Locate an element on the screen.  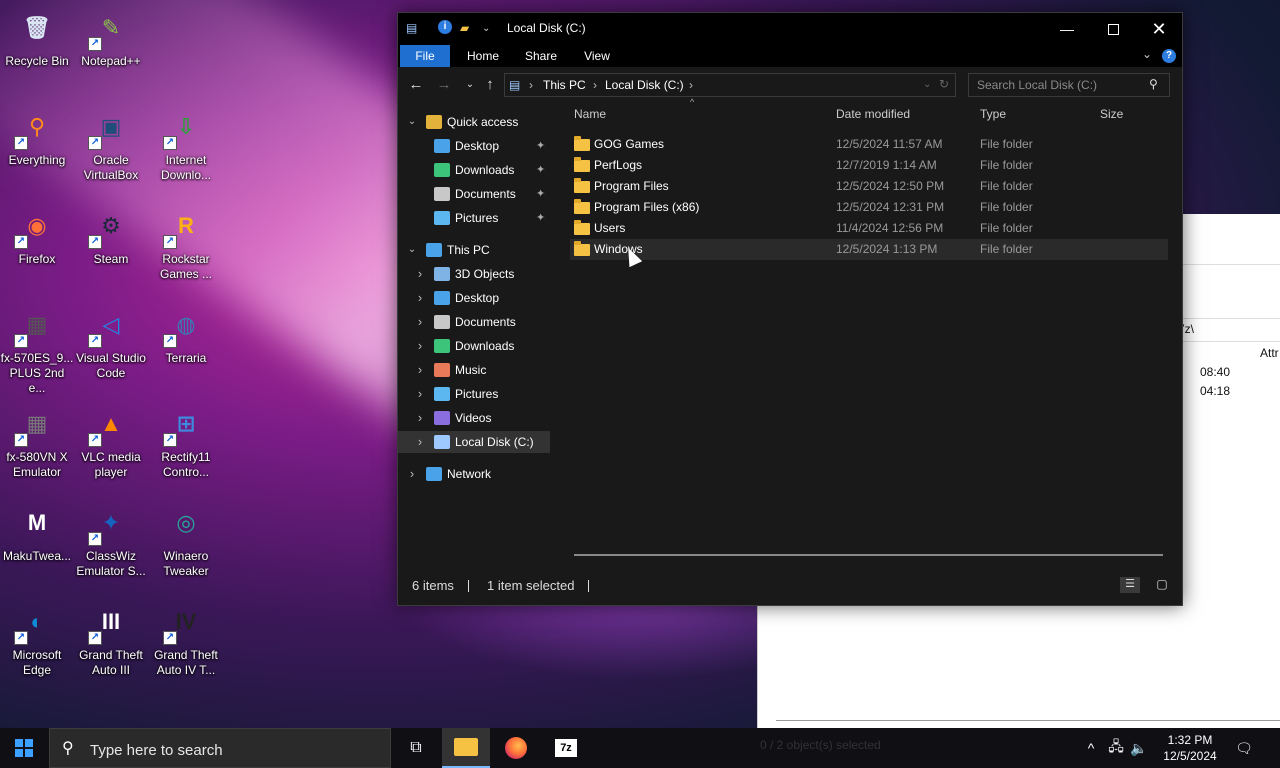
desktop-icon: ⚙ ↗ Steam is located at coordinates (111, 235).